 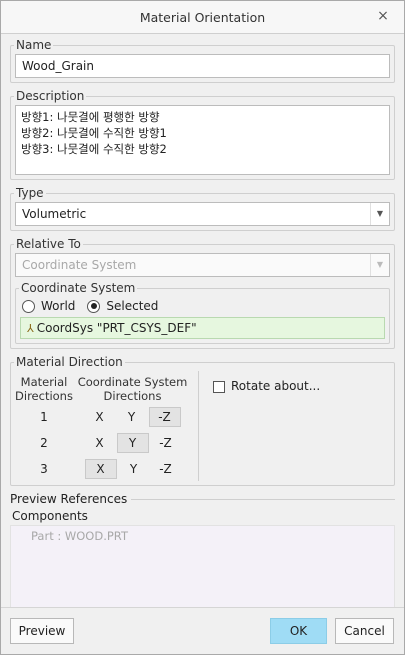 I want to click on rotate-about-checkbox, so click(x=219, y=387).